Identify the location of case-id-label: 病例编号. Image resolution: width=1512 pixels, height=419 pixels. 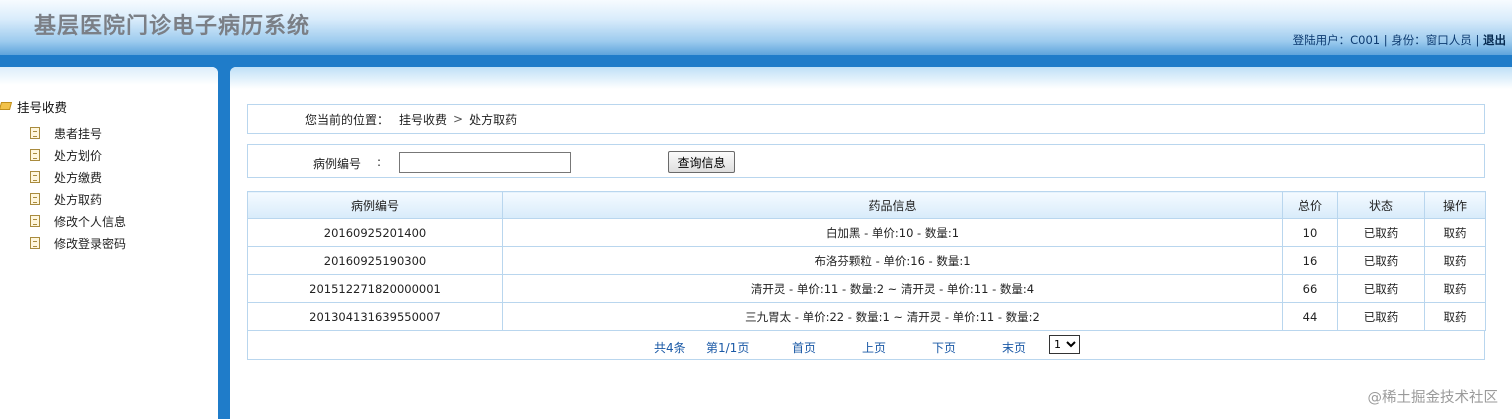
(337, 164).